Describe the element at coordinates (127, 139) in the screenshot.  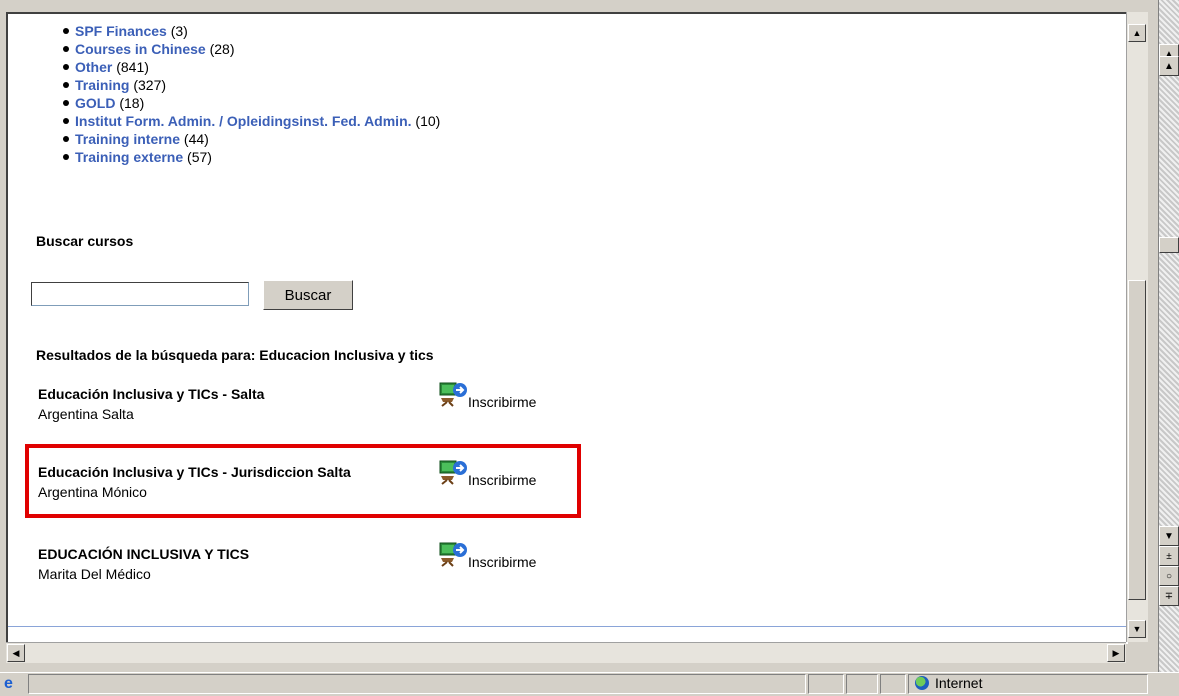
I see `category-link: Training interne` at that location.